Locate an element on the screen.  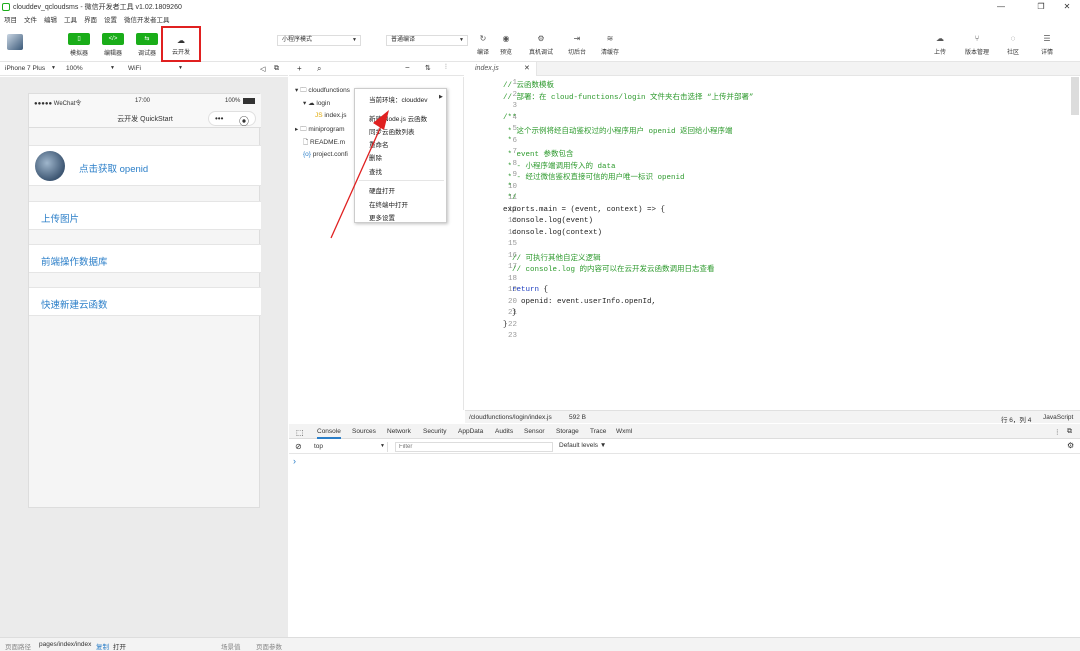
close-icon: ✕ is located at coordinates (1066, 6).